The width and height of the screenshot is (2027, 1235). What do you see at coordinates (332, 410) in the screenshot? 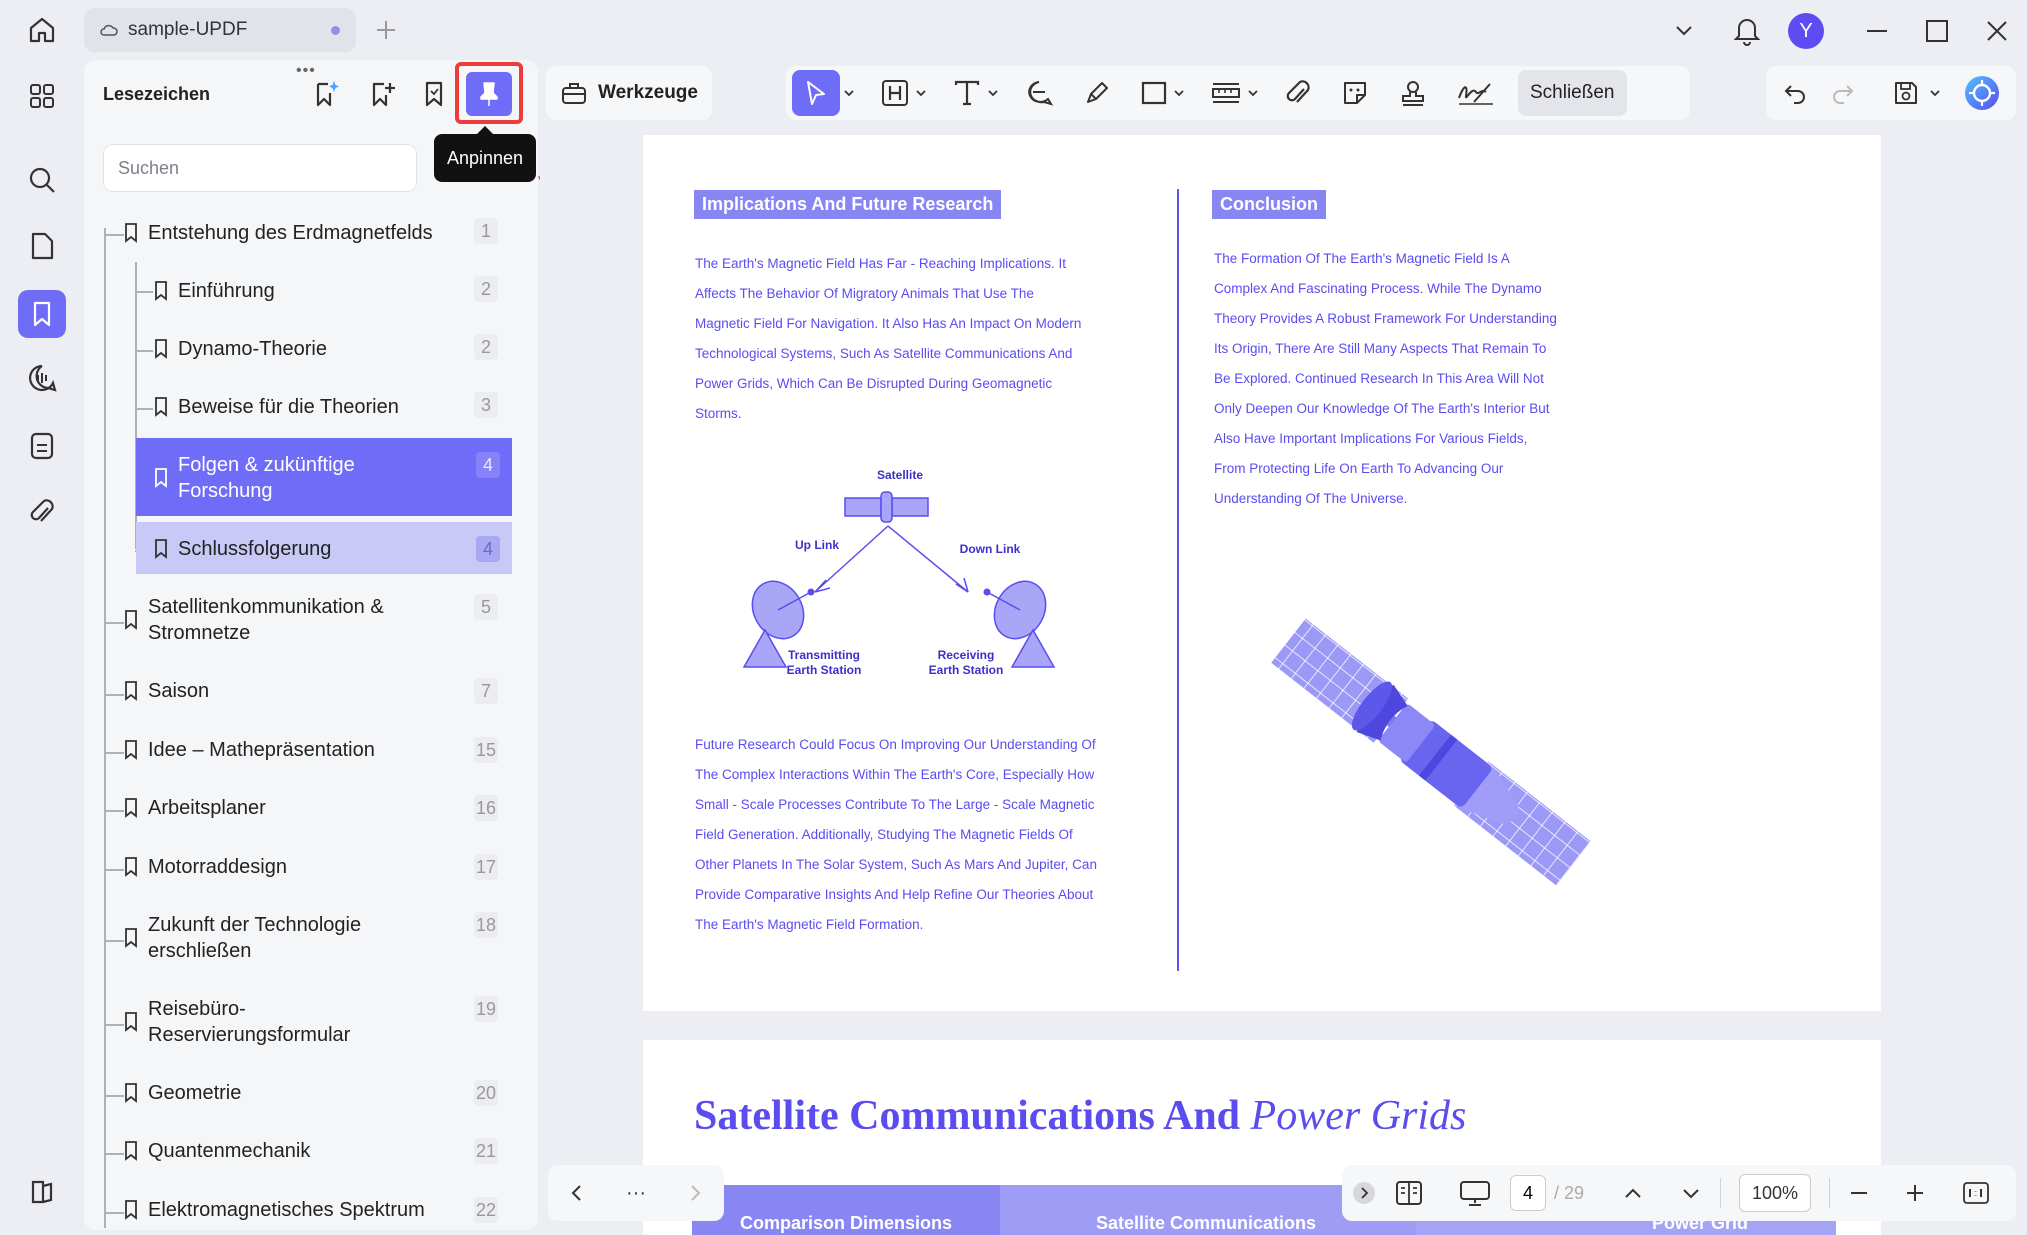
I see `bookmark-item: Beweise für die Theorien 3` at bounding box center [332, 410].